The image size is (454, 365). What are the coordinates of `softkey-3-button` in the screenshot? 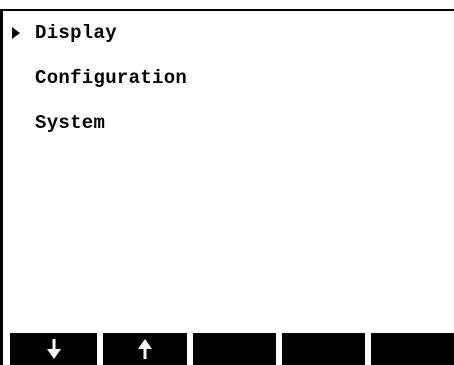 It's located at (234, 349).